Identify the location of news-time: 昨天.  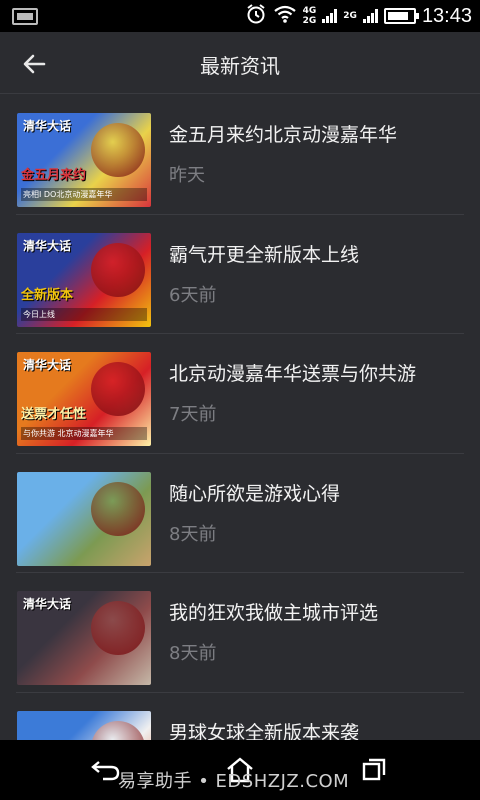
(187, 175).